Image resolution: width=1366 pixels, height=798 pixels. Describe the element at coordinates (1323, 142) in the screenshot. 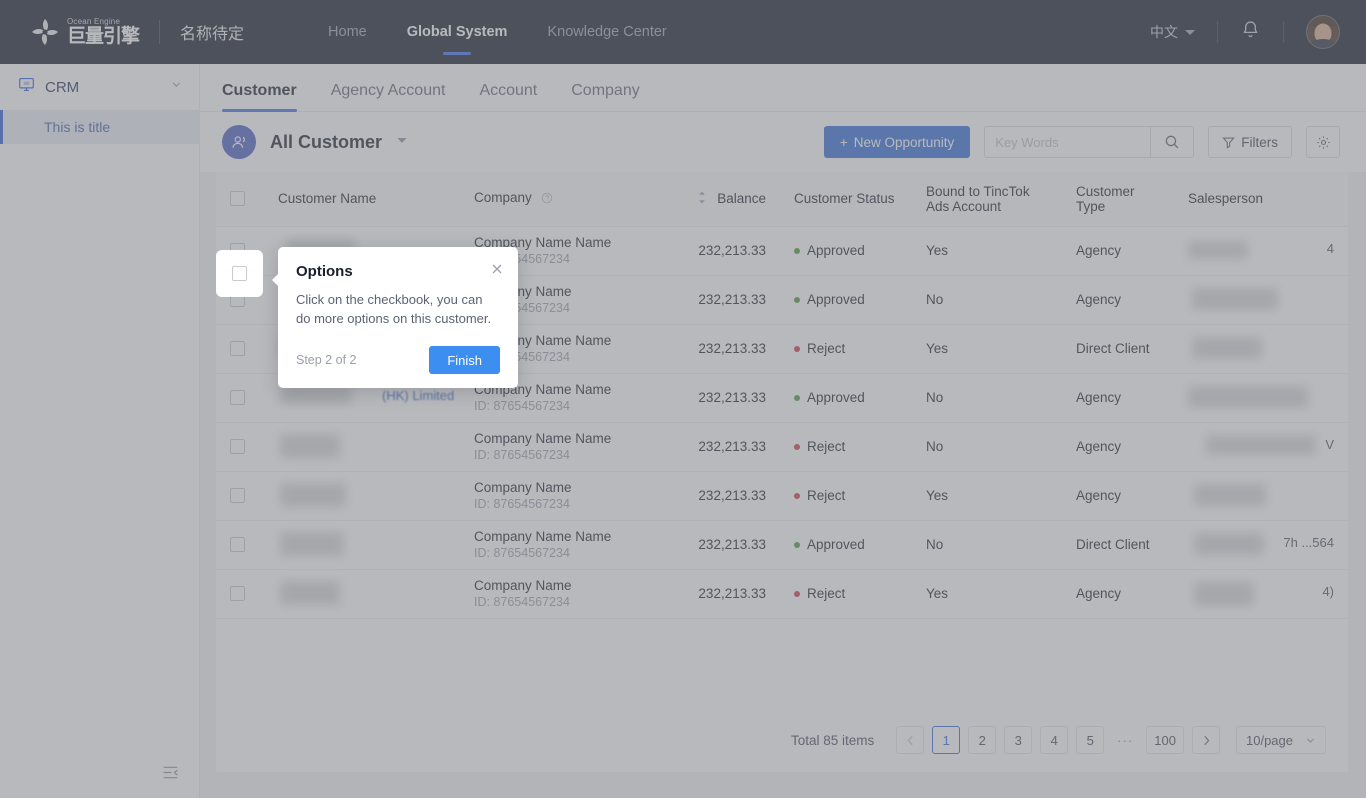

I see `settings-button` at that location.